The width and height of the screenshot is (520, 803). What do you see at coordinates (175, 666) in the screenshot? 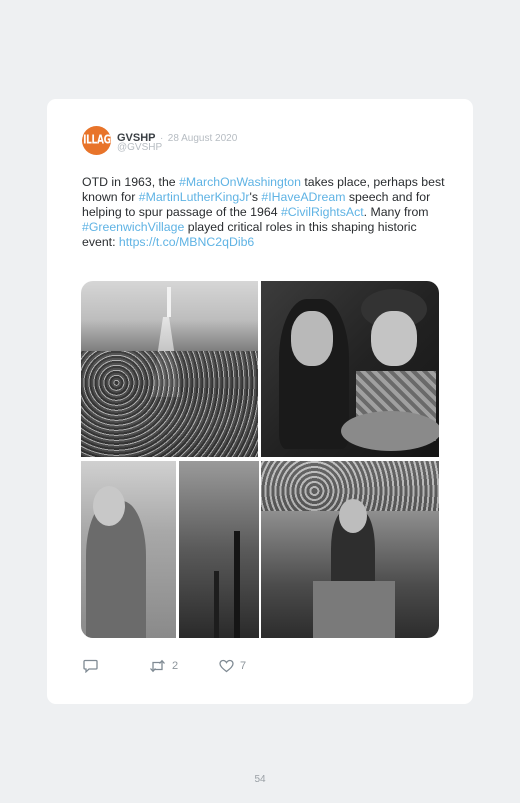
I see `retweet-count: 2` at bounding box center [175, 666].